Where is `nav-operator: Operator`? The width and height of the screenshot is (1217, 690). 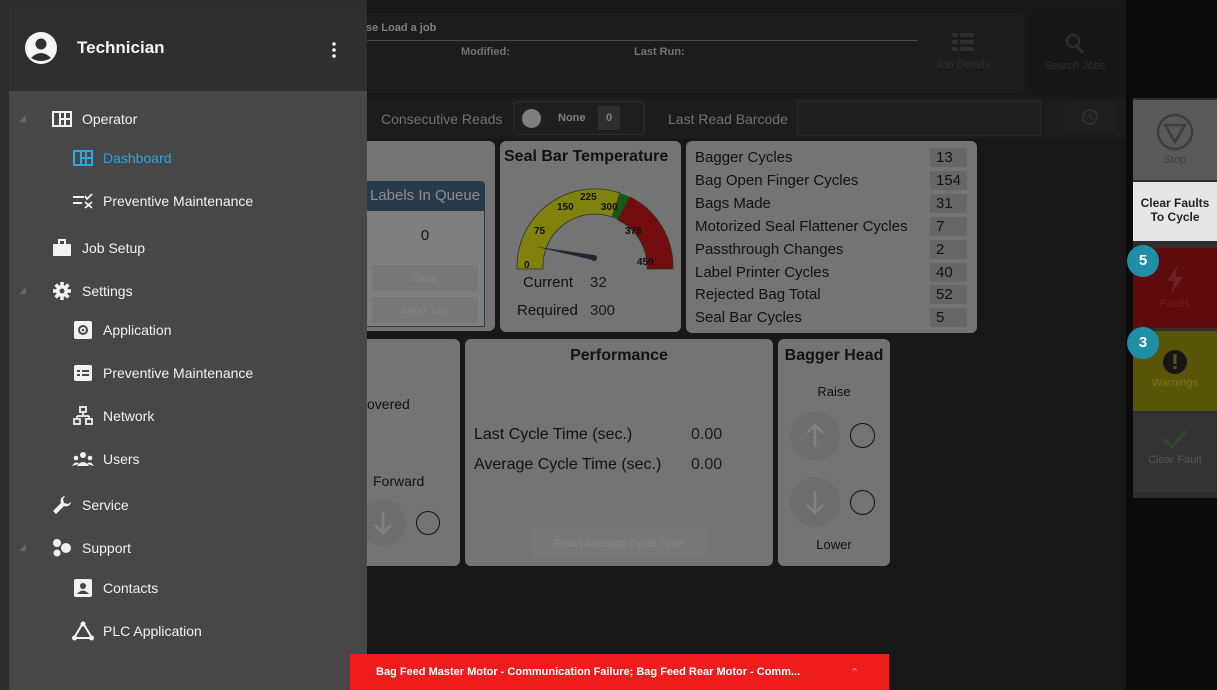
nav-operator: Operator is located at coordinates (94, 119).